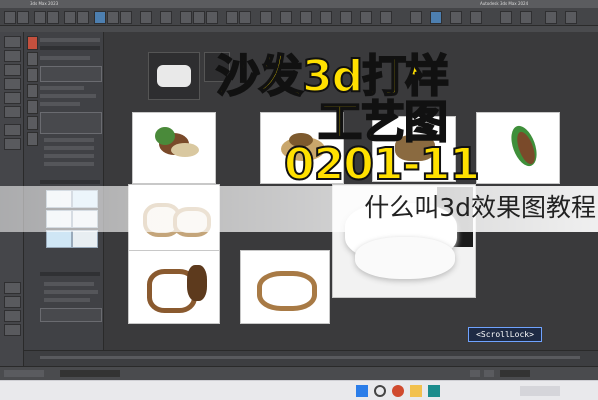  Describe the element at coordinates (526, 17) in the screenshot. I see `tool-button-f` at that location.